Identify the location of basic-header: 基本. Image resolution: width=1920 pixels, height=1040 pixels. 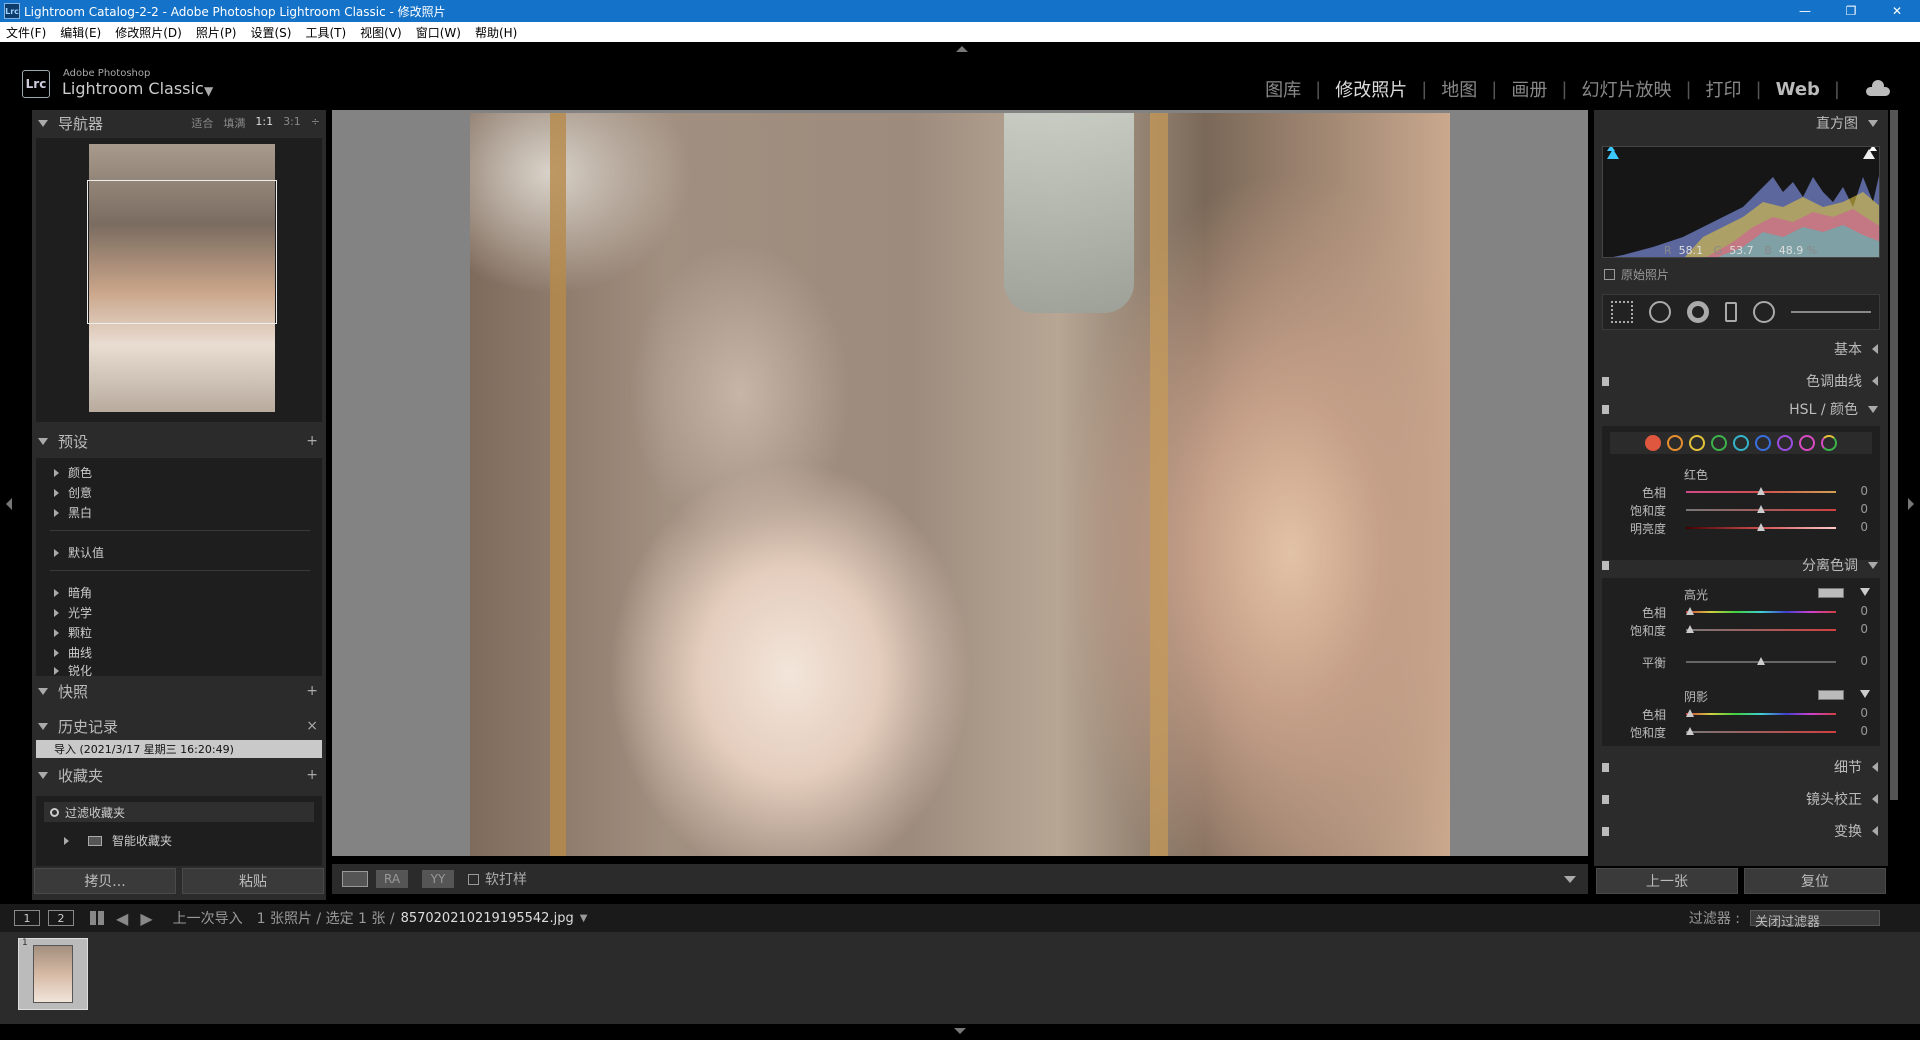
(1741, 349).